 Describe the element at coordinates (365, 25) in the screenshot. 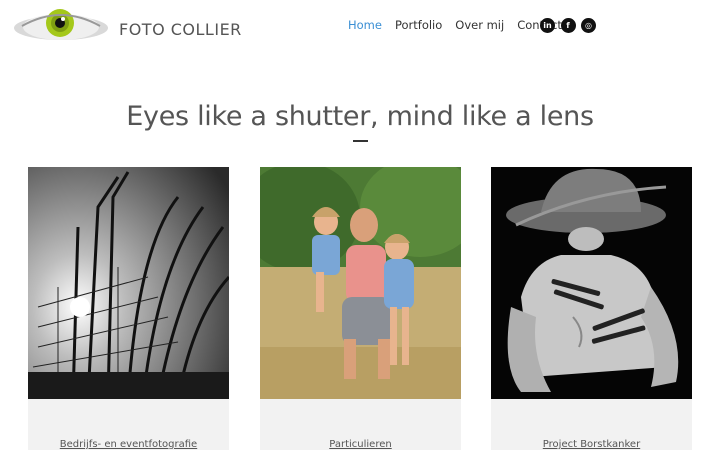

I see `nav-home: Home` at that location.